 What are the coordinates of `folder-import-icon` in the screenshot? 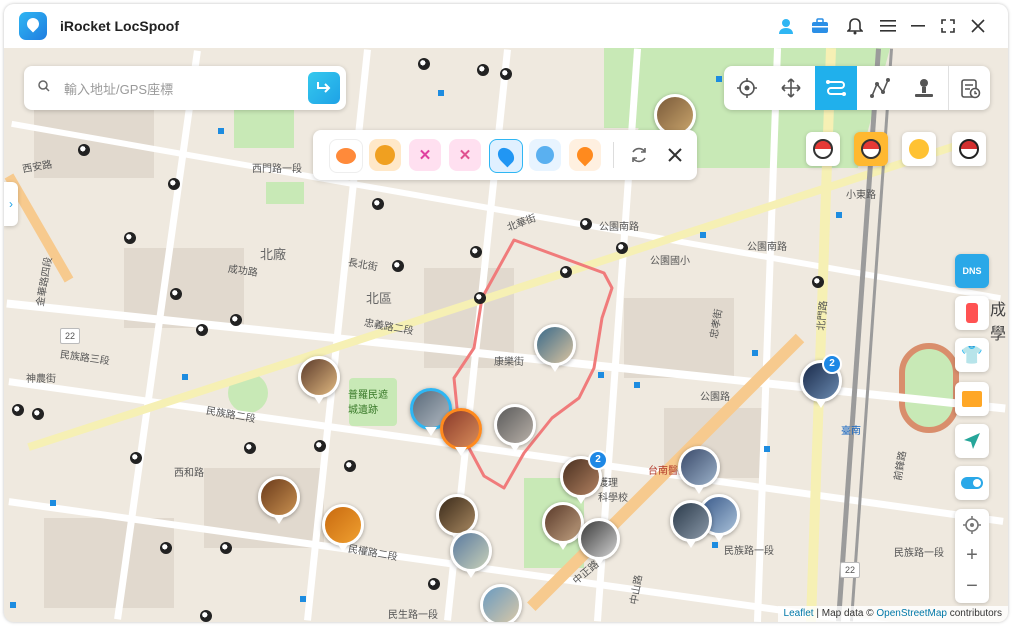 It's located at (972, 399).